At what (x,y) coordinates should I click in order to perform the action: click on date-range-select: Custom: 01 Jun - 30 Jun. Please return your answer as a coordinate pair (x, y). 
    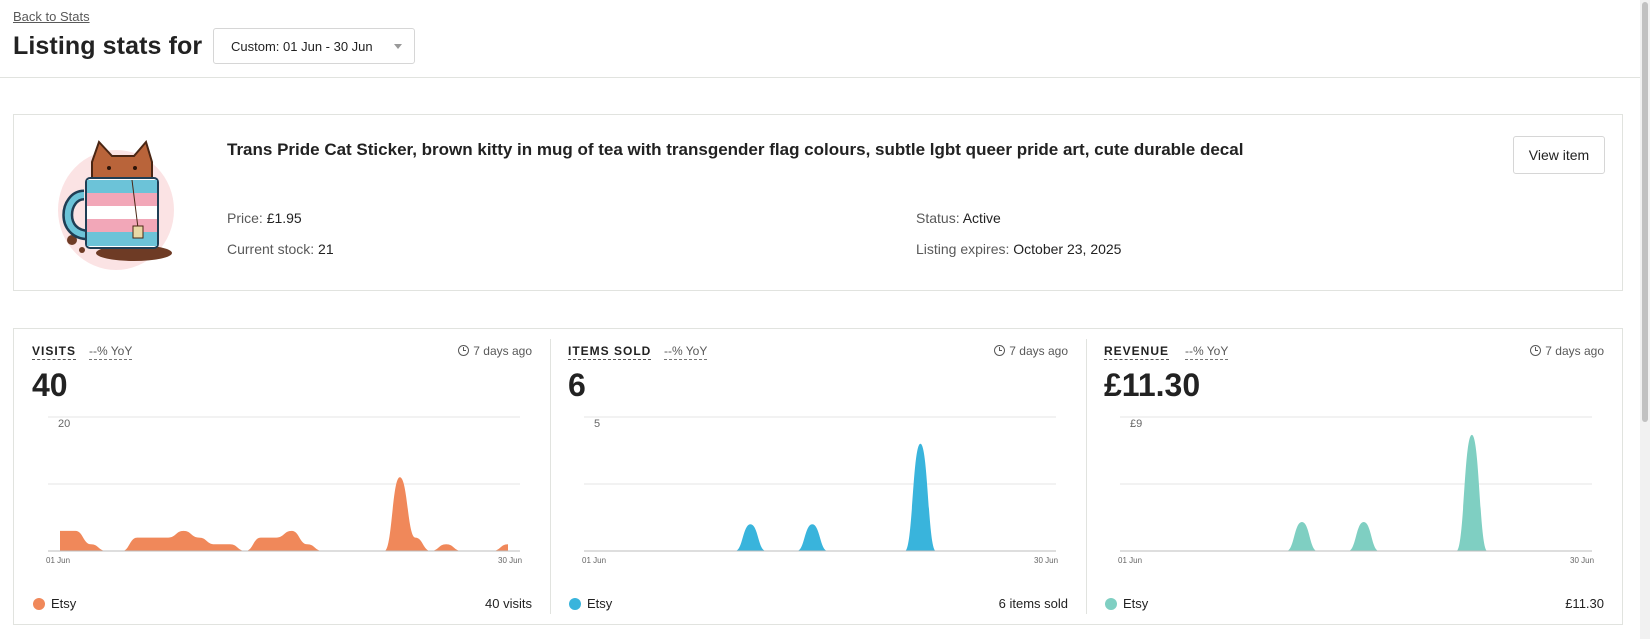
    Looking at the image, I should click on (314, 46).